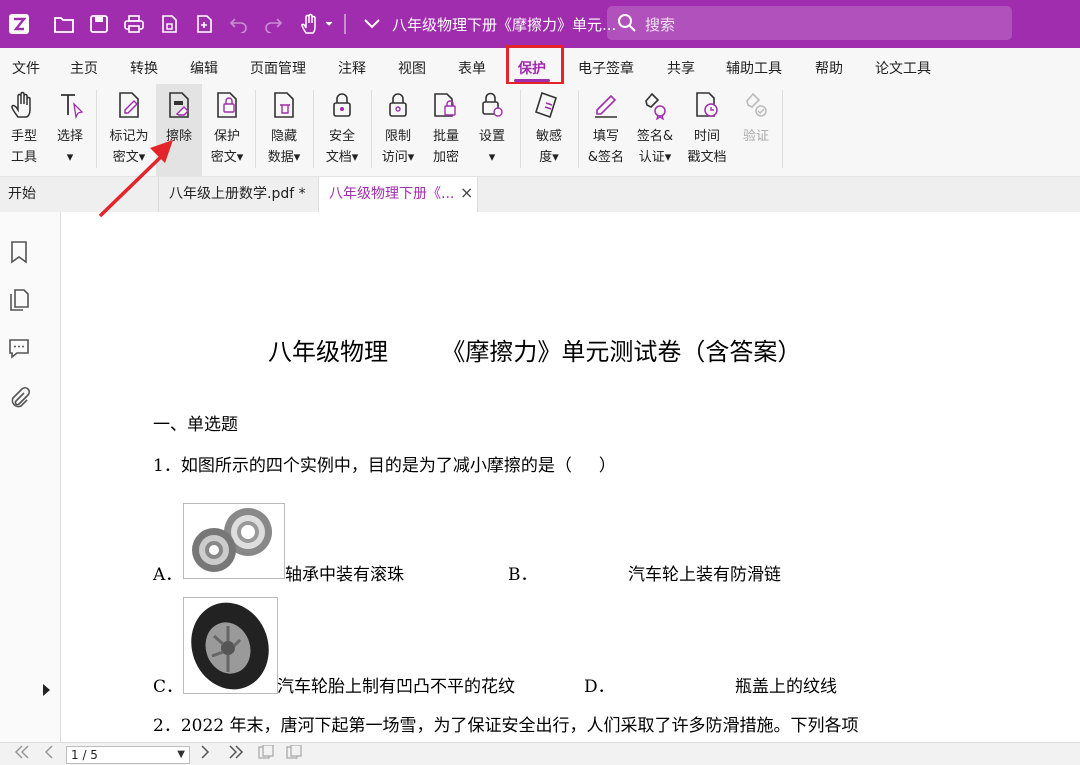 This screenshot has height=765, width=1080. I want to click on page-number-field: 1 / 5 ▼, so click(128, 755).